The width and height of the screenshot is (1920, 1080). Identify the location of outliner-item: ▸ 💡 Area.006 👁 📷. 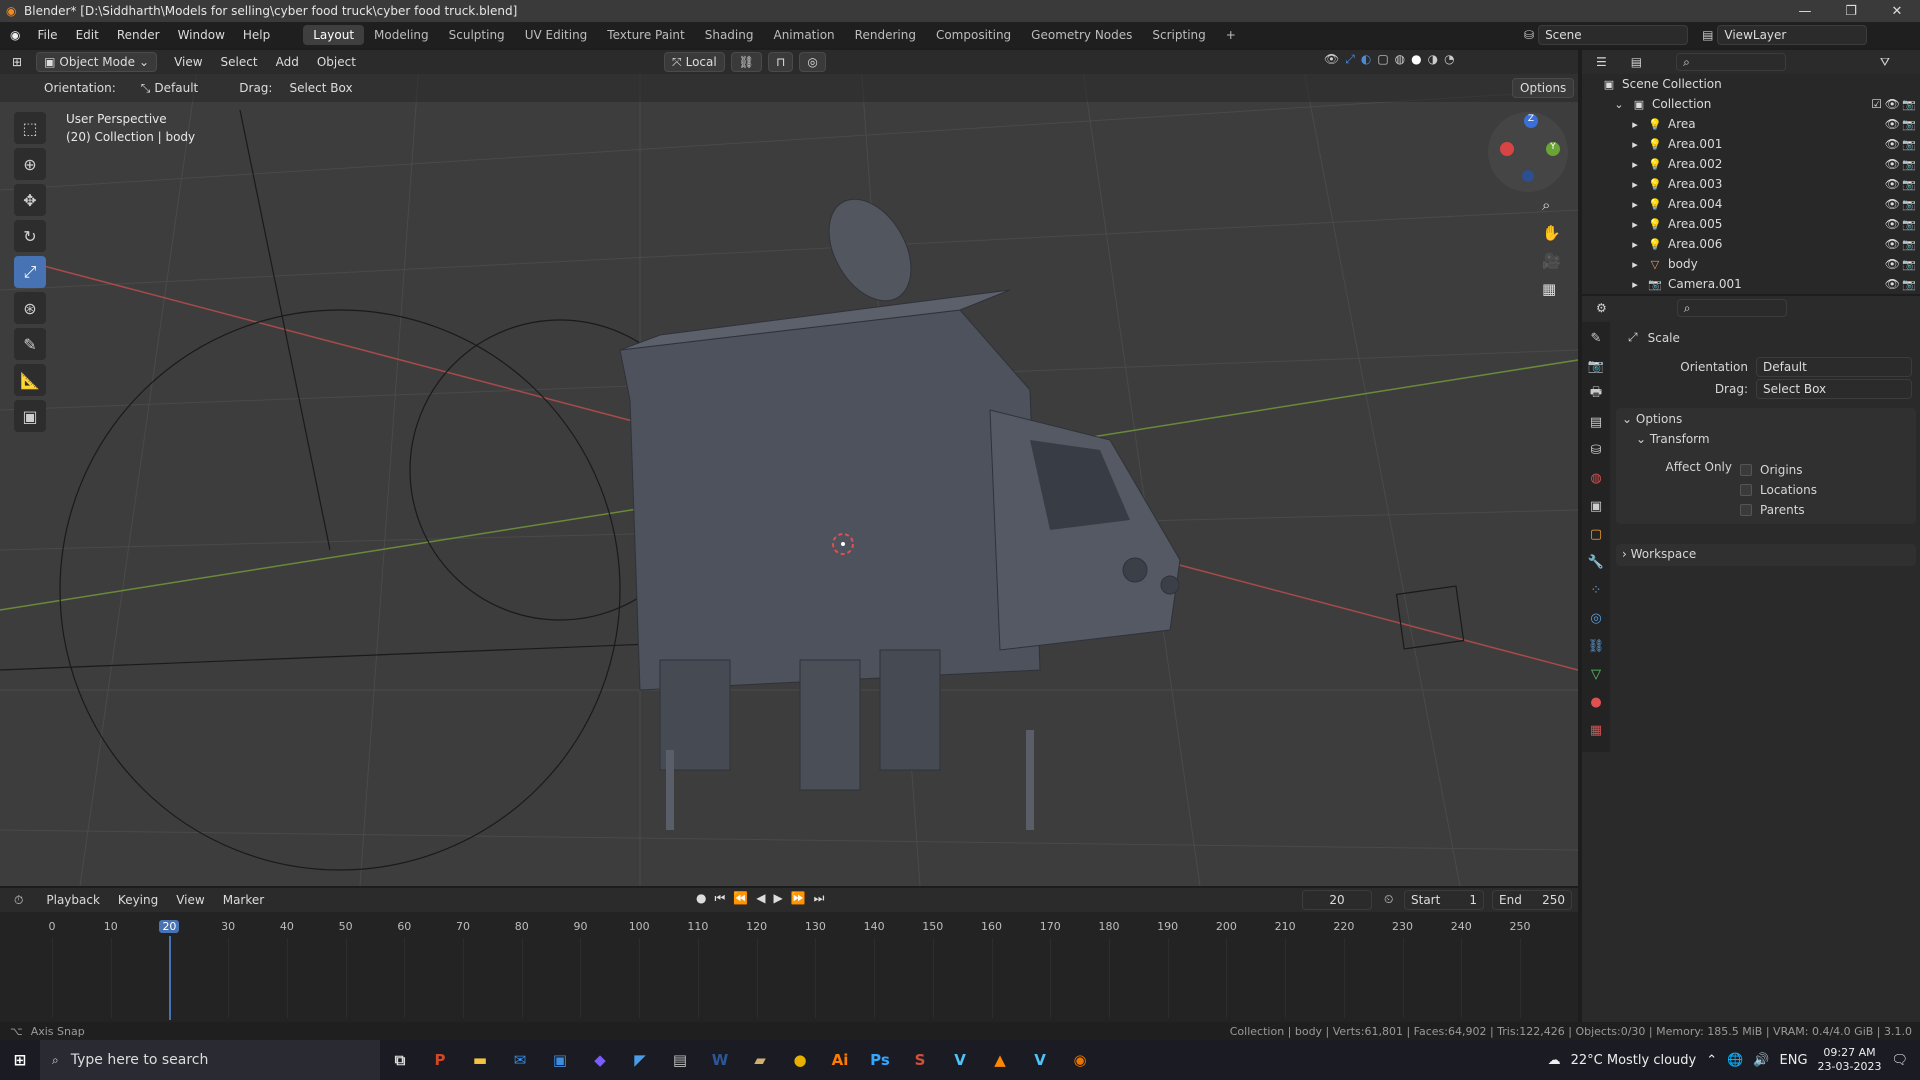
(1751, 244).